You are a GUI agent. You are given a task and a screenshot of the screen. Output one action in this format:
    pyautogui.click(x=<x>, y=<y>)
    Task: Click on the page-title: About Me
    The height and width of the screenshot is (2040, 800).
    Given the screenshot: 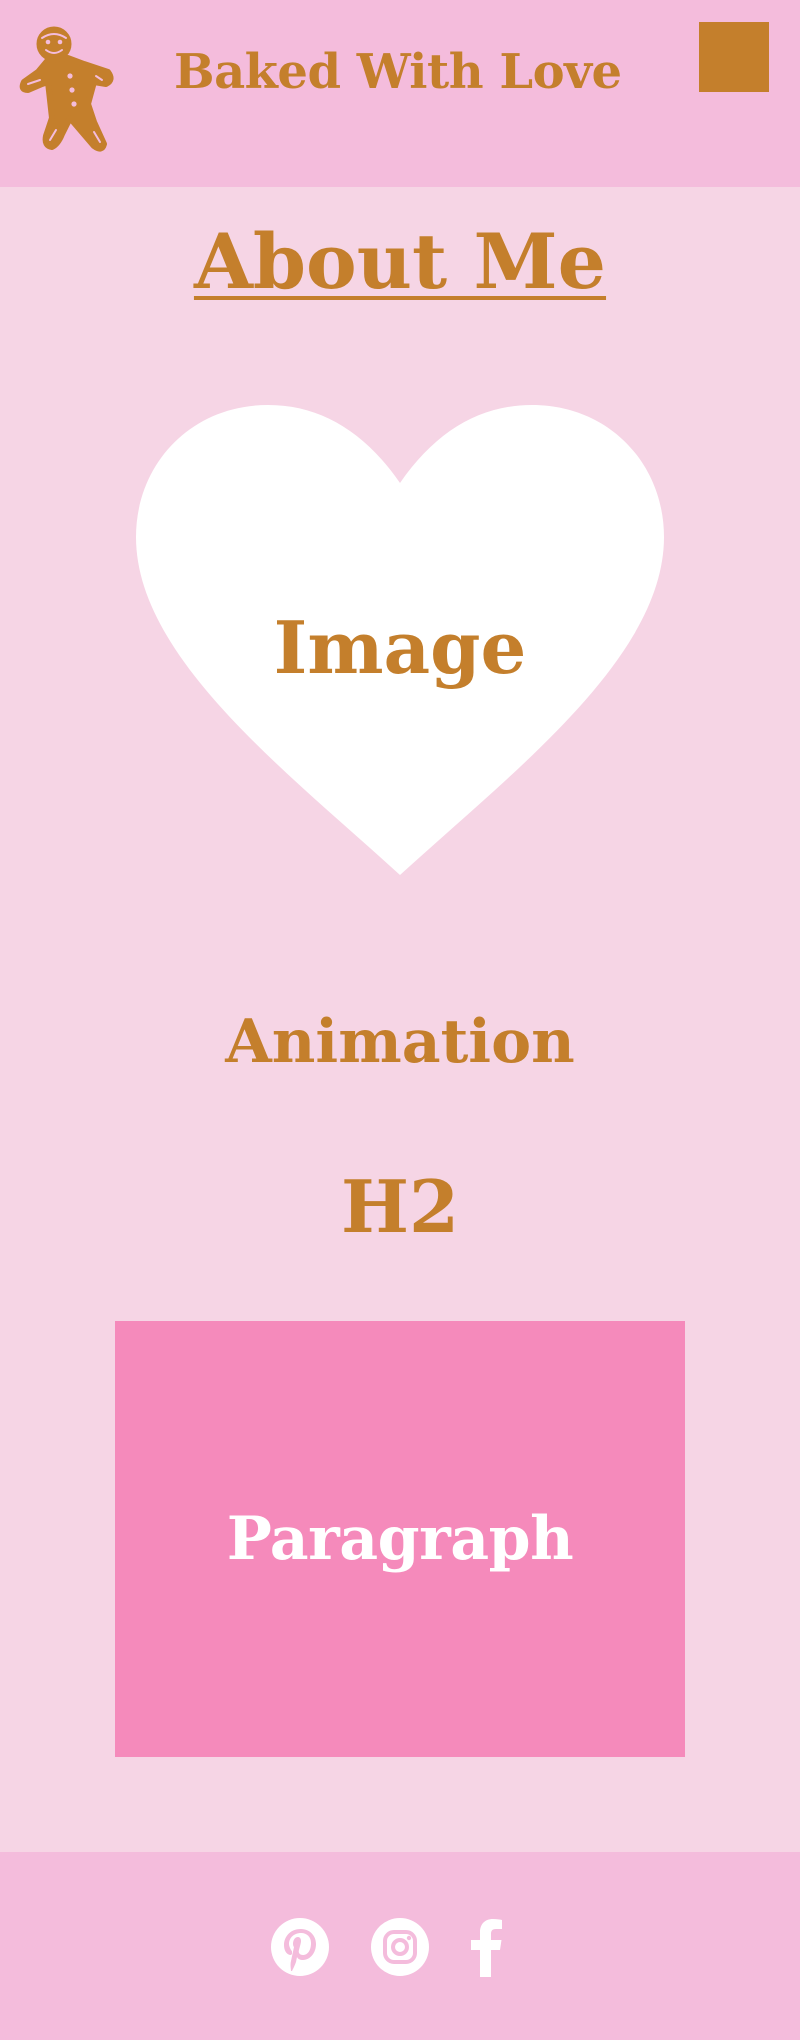 What is the action you would take?
    pyautogui.click(x=400, y=262)
    